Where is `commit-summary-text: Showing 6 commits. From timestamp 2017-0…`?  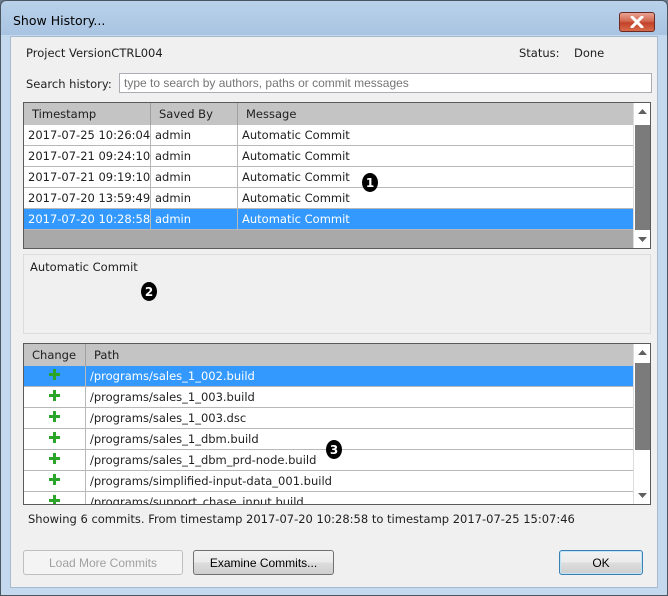 commit-summary-text: Showing 6 commits. From timestamp 2017-0… is located at coordinates (301, 519).